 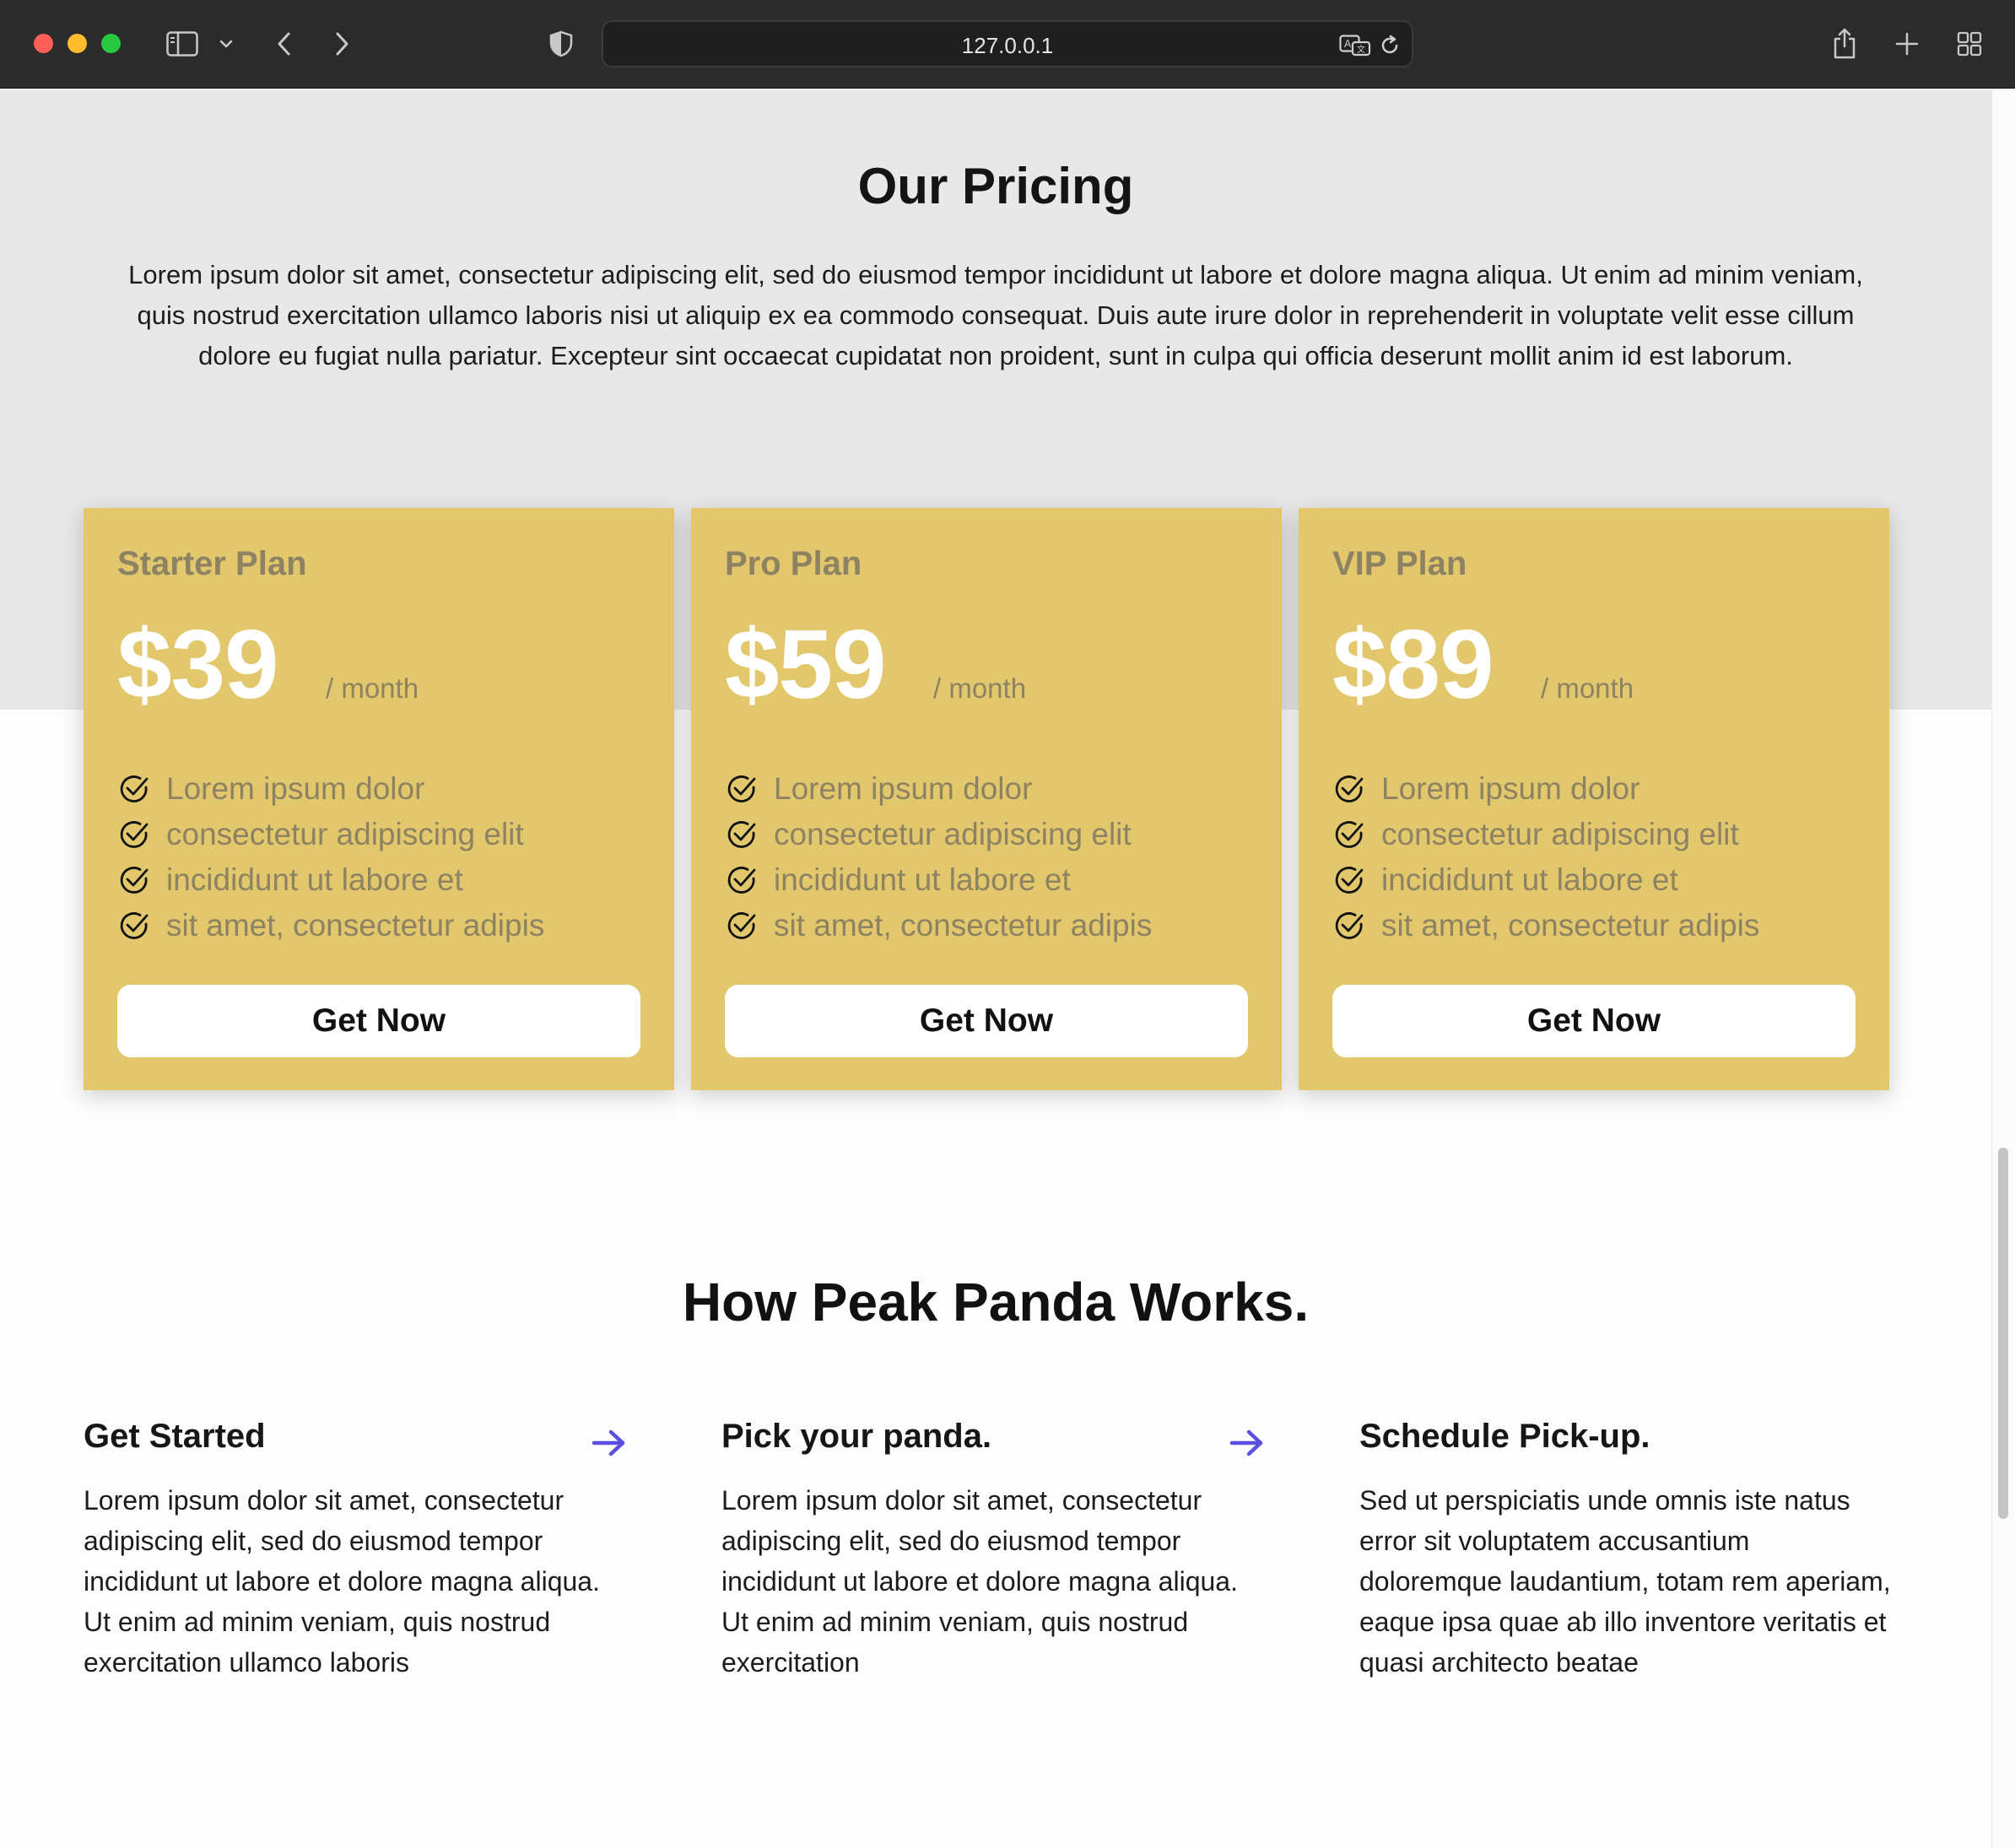 What do you see at coordinates (182, 44) in the screenshot?
I see `sidebar-icon` at bounding box center [182, 44].